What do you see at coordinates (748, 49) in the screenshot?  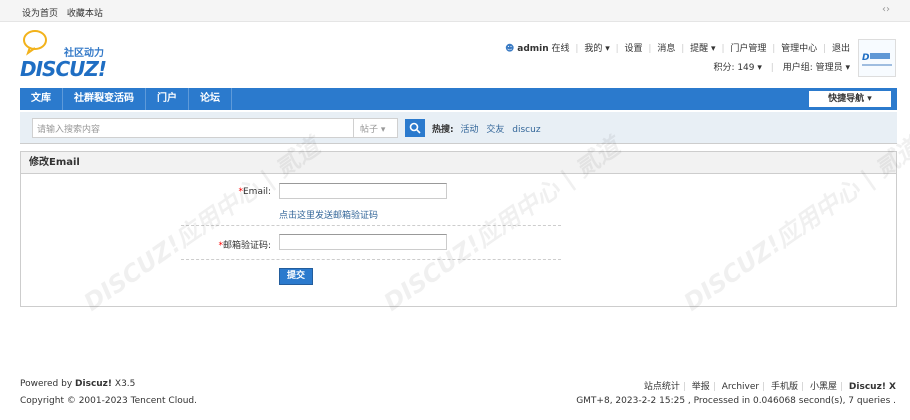 I see `portal-manage-link: 门户管理` at bounding box center [748, 49].